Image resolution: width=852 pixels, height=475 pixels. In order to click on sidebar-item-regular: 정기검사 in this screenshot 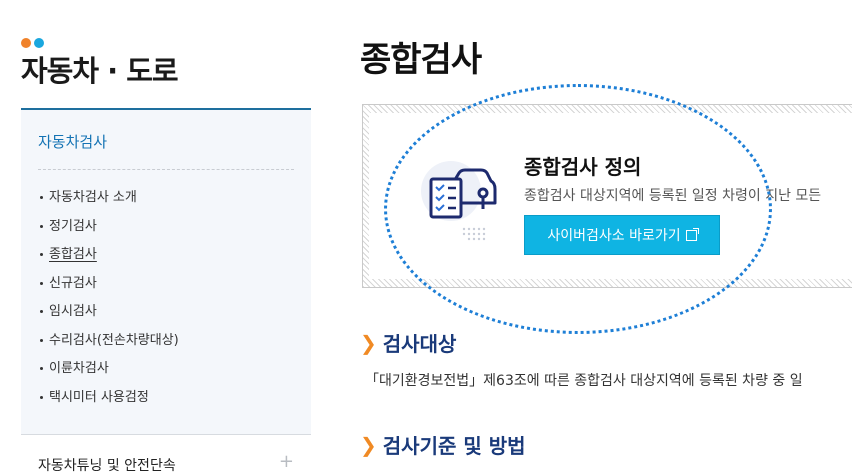, I will do `click(175, 227)`.